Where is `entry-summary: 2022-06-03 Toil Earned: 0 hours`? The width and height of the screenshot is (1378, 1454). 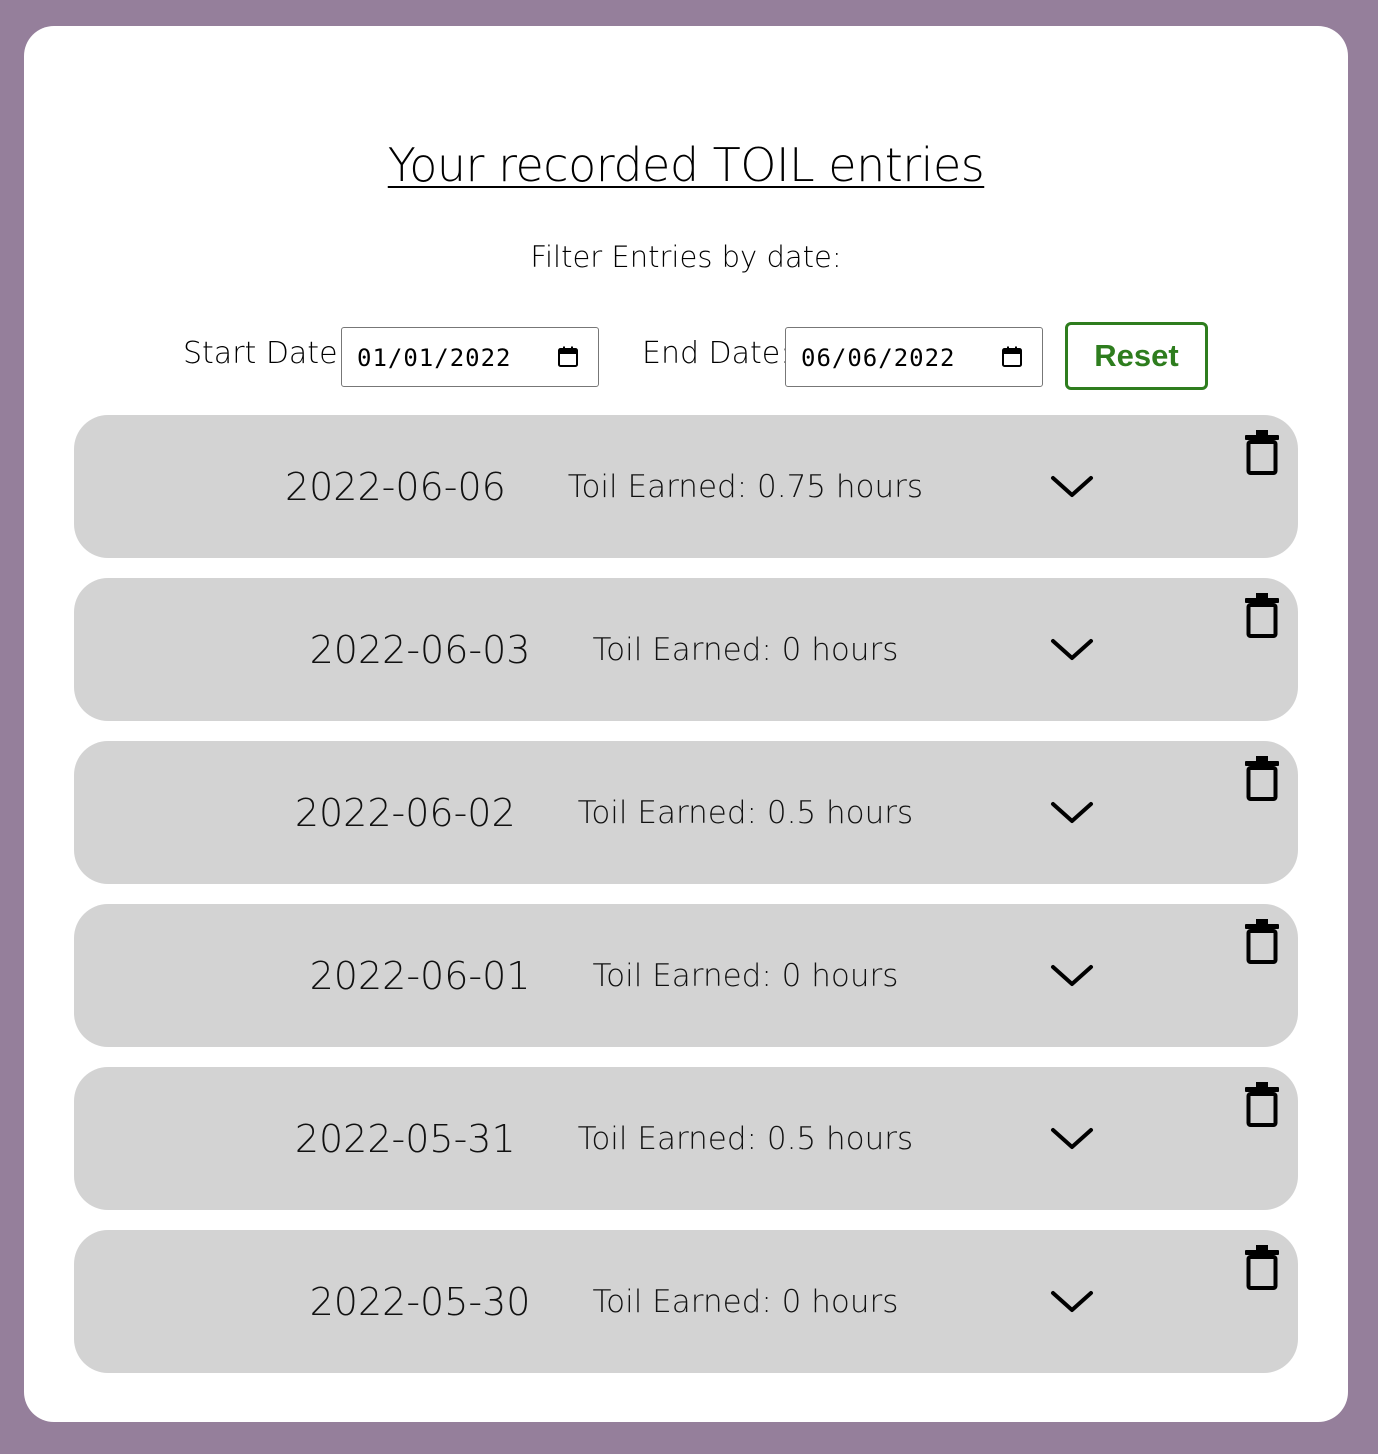 entry-summary: 2022-06-03 Toil Earned: 0 hours is located at coordinates (604, 649).